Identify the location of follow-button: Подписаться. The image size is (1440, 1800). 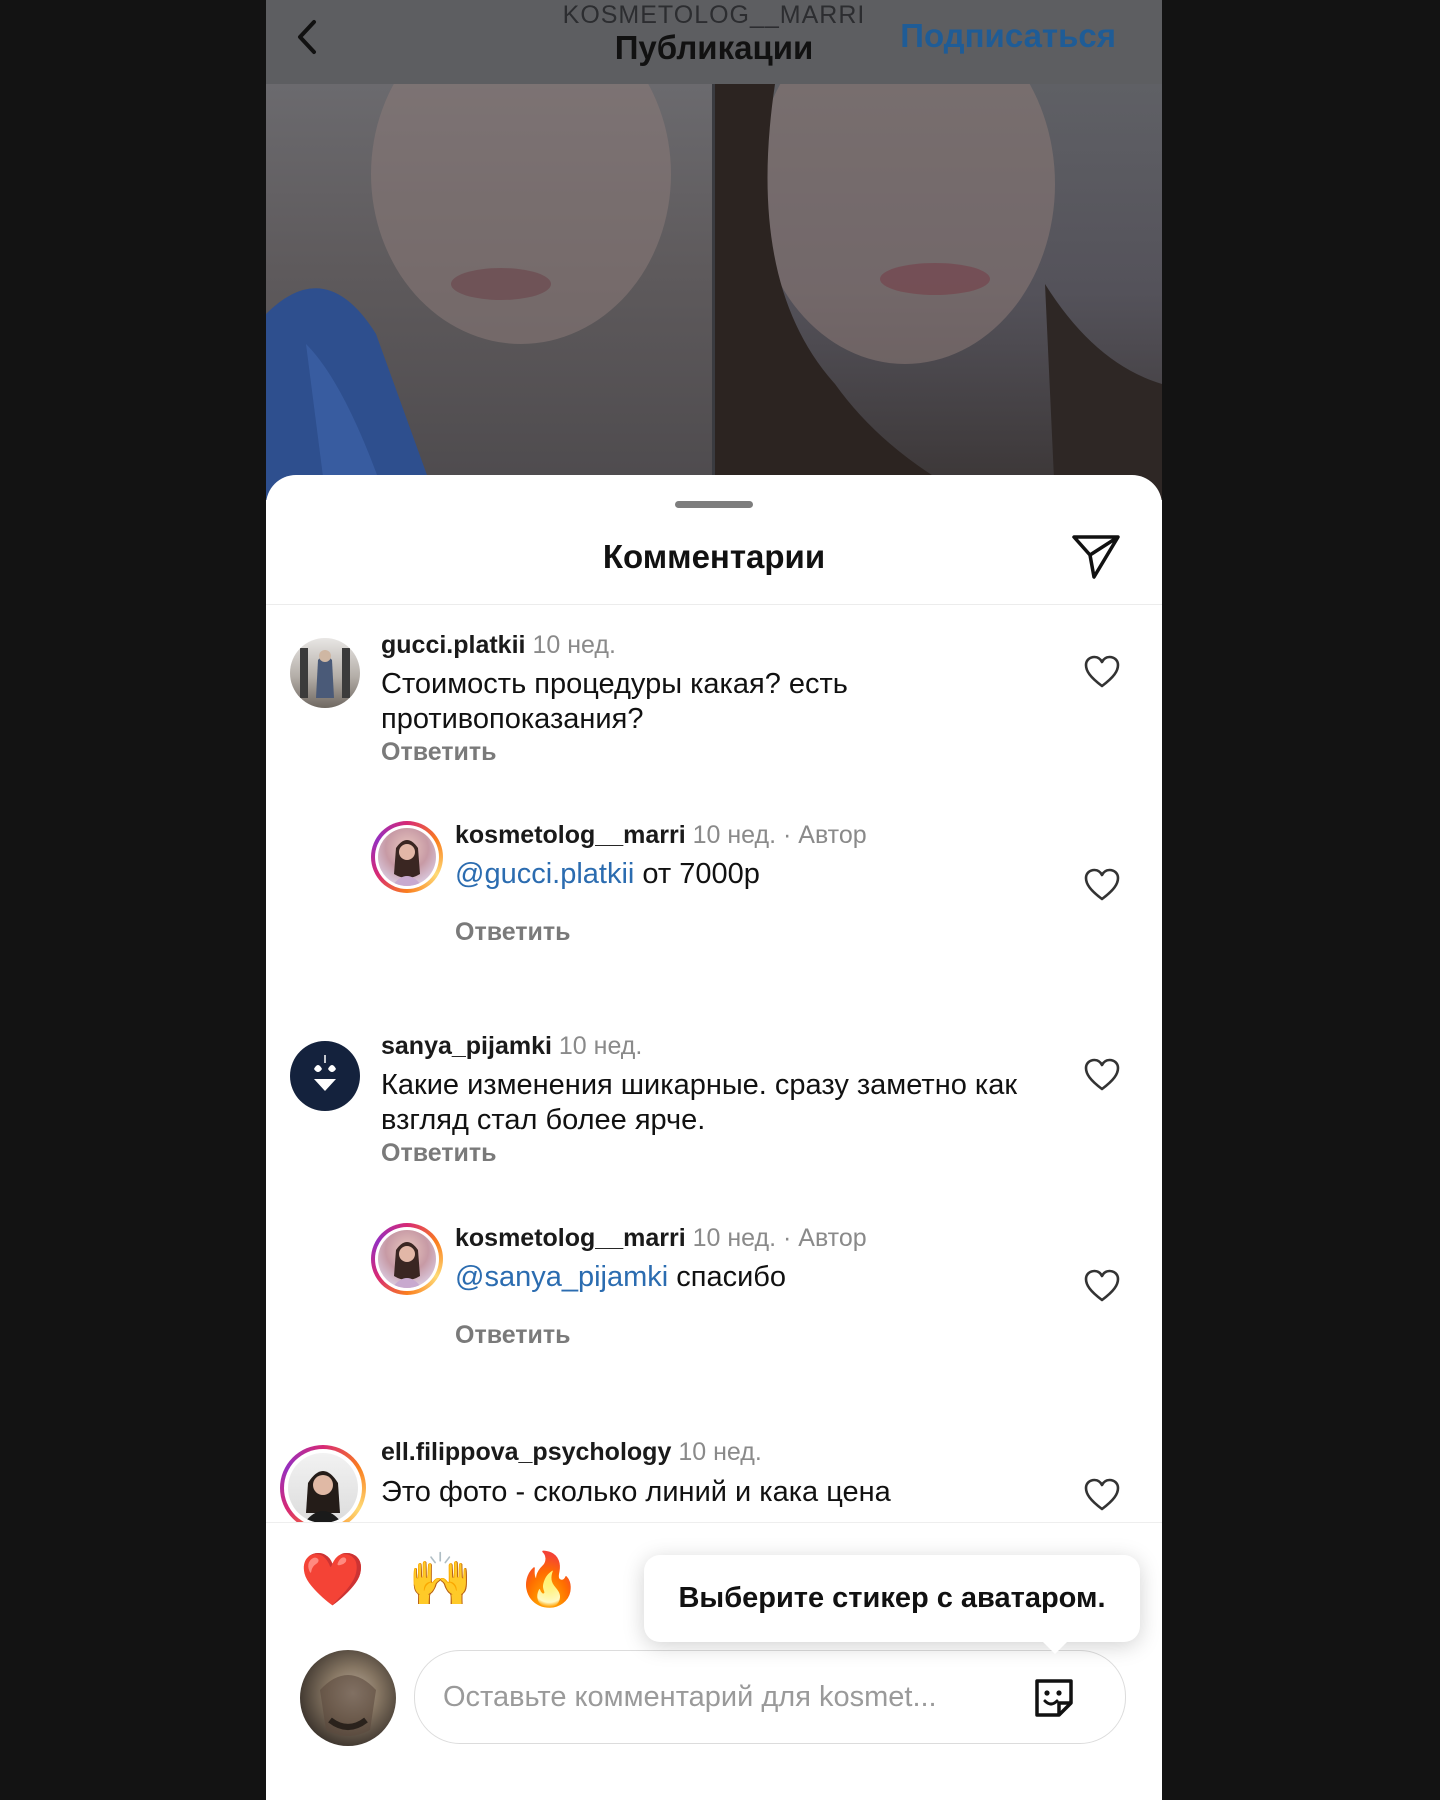
(1008, 36).